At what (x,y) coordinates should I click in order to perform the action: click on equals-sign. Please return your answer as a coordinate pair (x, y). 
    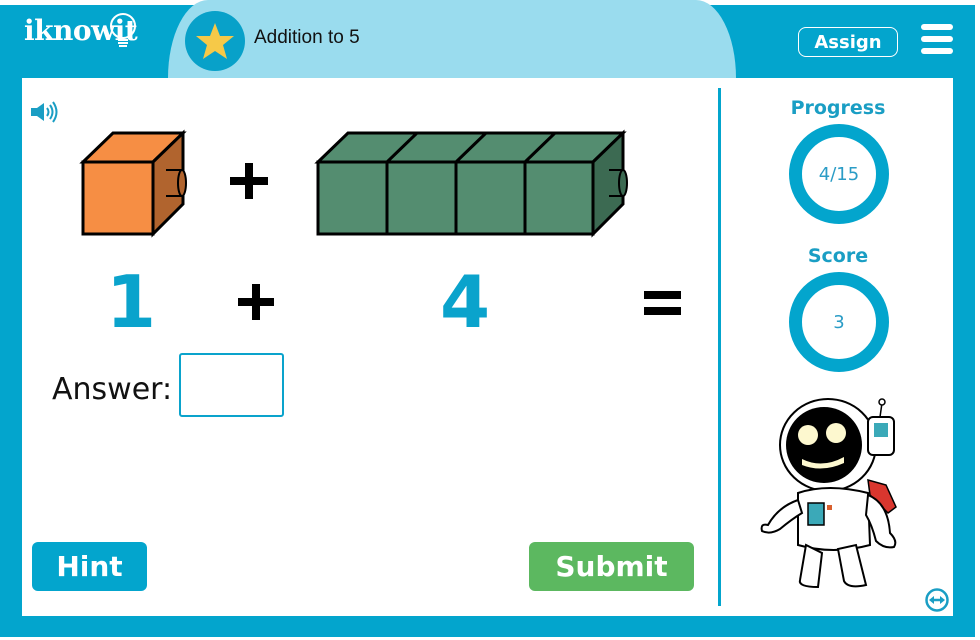
    Looking at the image, I should click on (662, 303).